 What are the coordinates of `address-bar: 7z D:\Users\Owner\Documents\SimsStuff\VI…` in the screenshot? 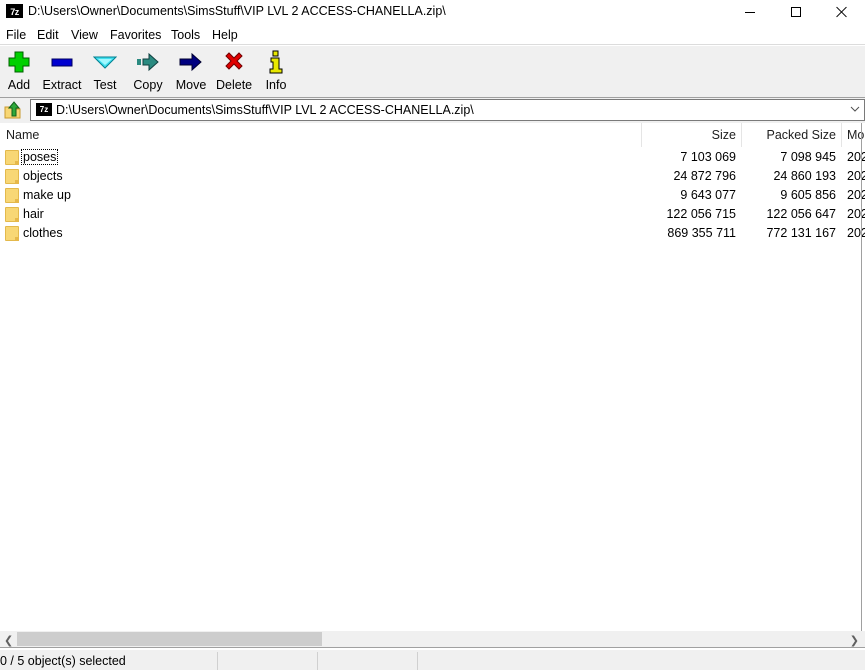 It's located at (432, 110).